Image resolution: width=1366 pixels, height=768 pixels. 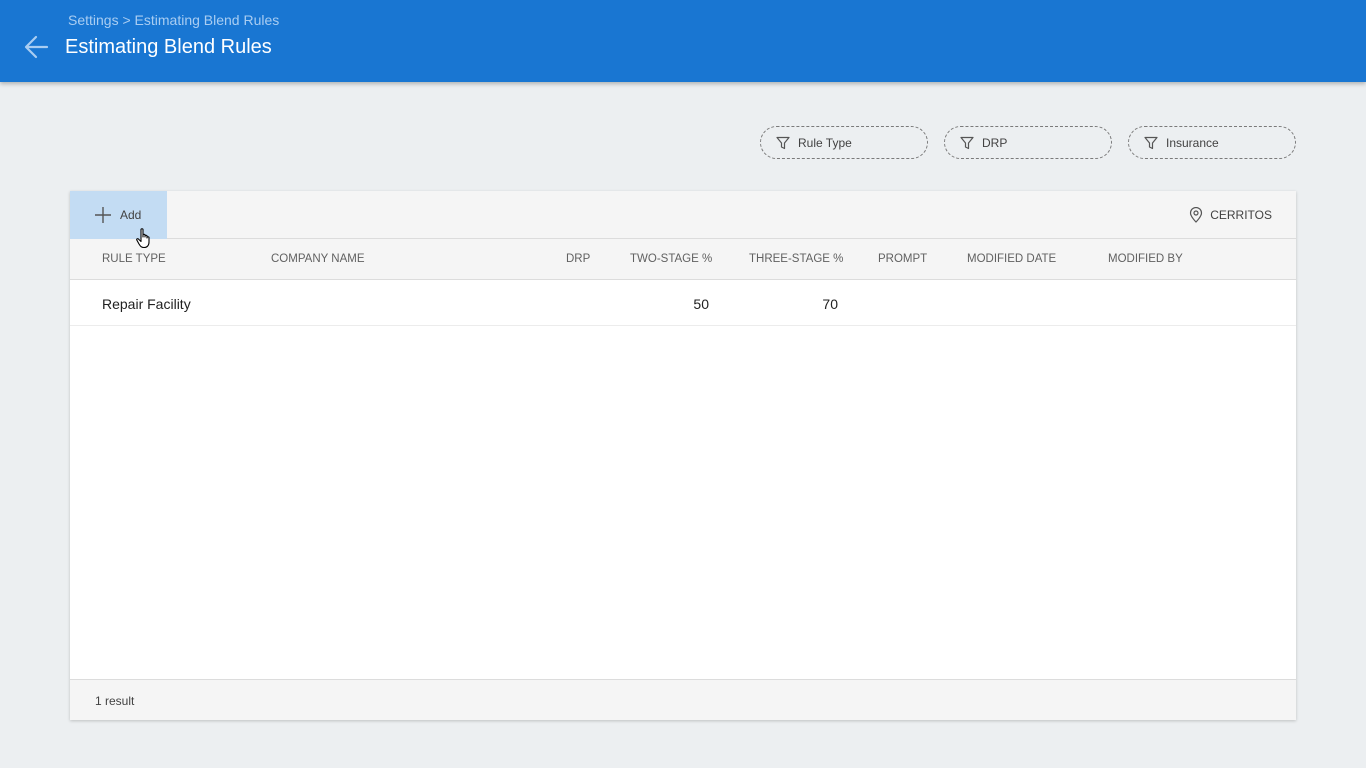 I want to click on location-selector: CERRITOS, so click(x=1230, y=215).